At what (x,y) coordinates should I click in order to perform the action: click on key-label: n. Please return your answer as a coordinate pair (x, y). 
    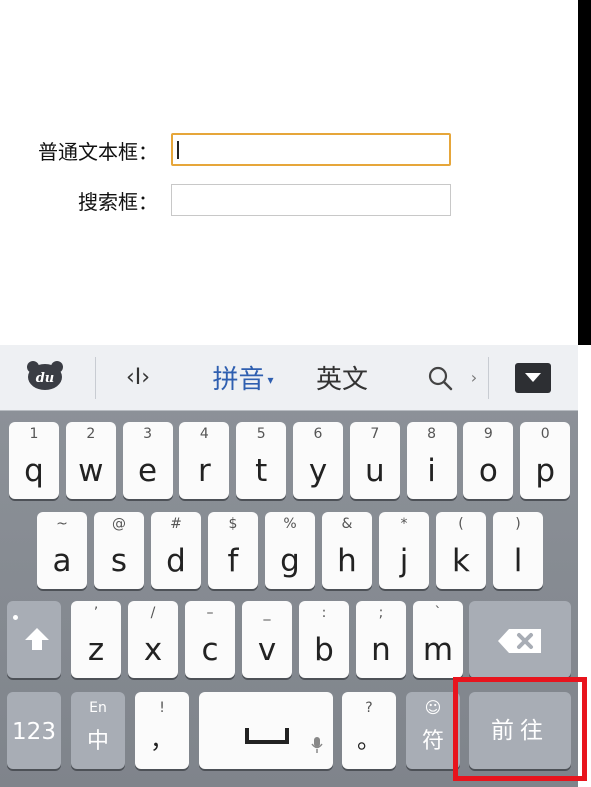
    Looking at the image, I should click on (381, 650).